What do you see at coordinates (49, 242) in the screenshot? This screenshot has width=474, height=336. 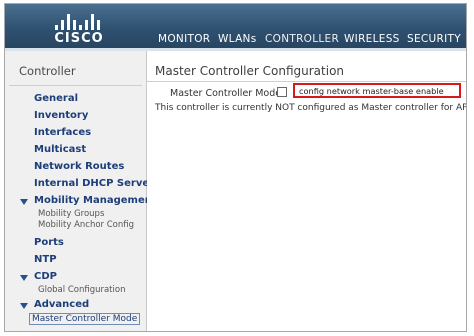 I see `sidebar-item-ports: Ports` at bounding box center [49, 242].